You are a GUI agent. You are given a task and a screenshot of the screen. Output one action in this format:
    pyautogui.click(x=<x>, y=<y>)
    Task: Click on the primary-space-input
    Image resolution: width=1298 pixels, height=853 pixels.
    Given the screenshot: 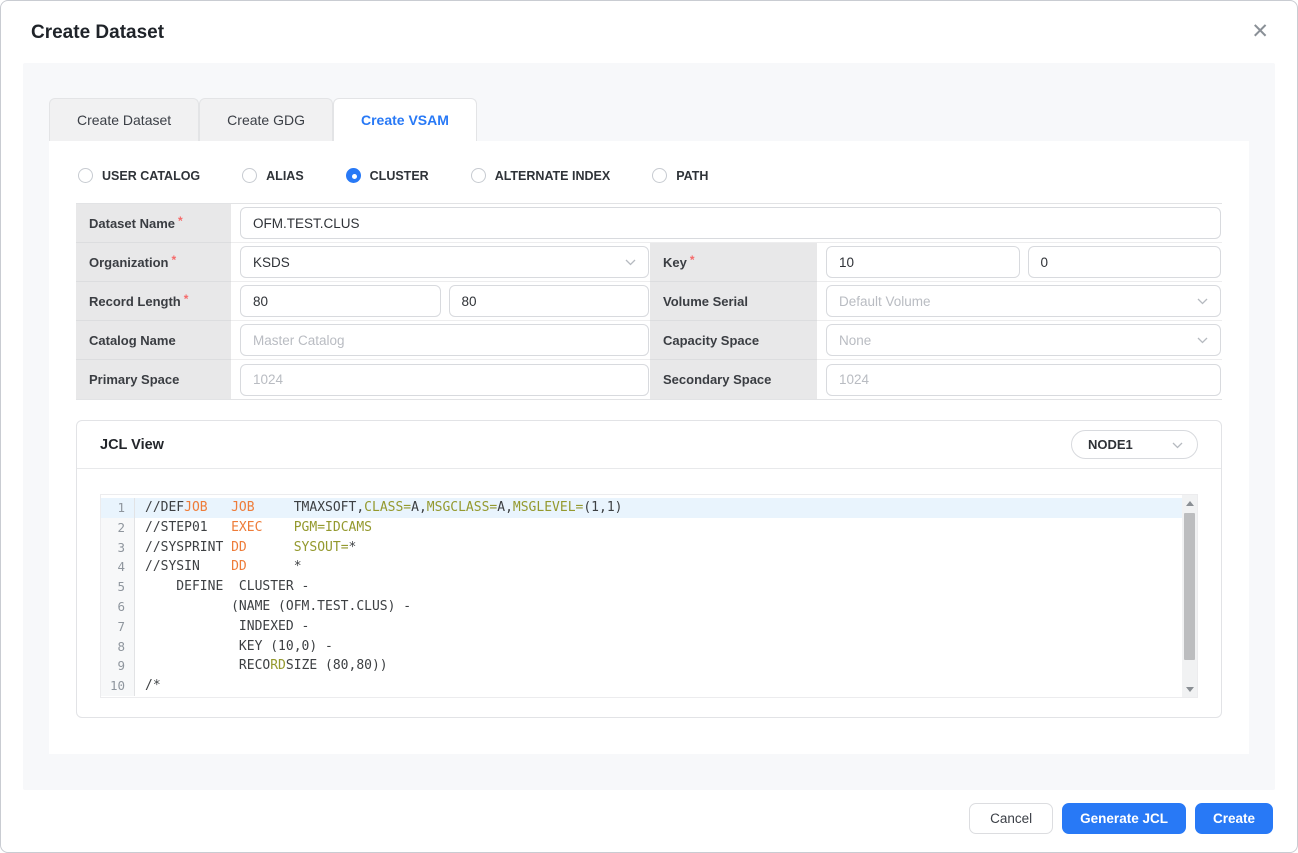 What is the action you would take?
    pyautogui.click(x=444, y=379)
    